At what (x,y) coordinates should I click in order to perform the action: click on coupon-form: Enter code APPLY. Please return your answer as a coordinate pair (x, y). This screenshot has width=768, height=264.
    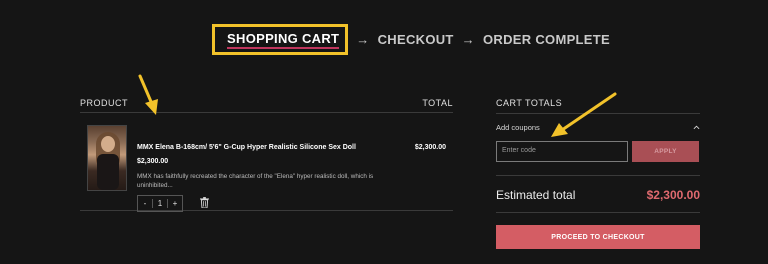
    Looking at the image, I should click on (598, 151).